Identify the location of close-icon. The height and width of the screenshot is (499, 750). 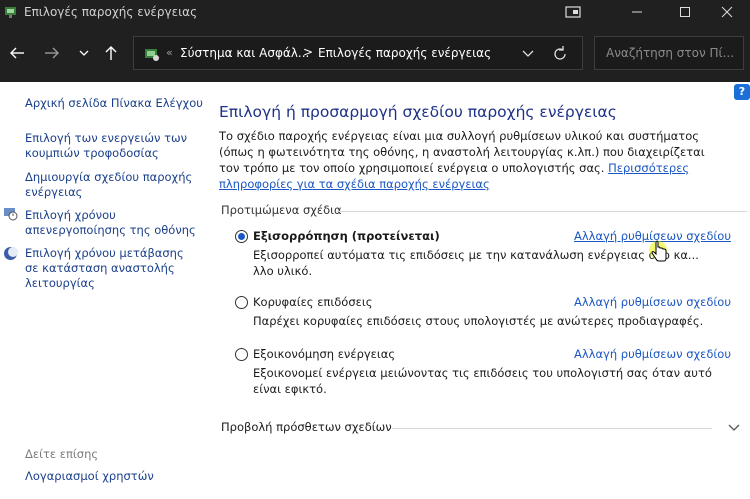
(727, 12).